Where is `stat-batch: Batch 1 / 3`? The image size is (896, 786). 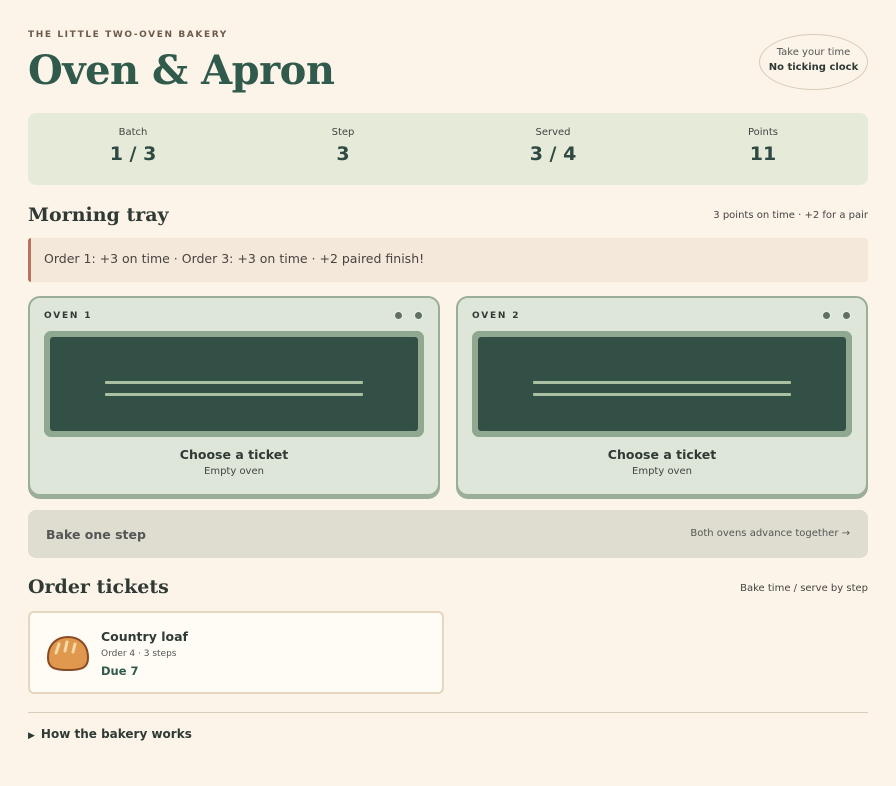 stat-batch: Batch 1 / 3 is located at coordinates (133, 149).